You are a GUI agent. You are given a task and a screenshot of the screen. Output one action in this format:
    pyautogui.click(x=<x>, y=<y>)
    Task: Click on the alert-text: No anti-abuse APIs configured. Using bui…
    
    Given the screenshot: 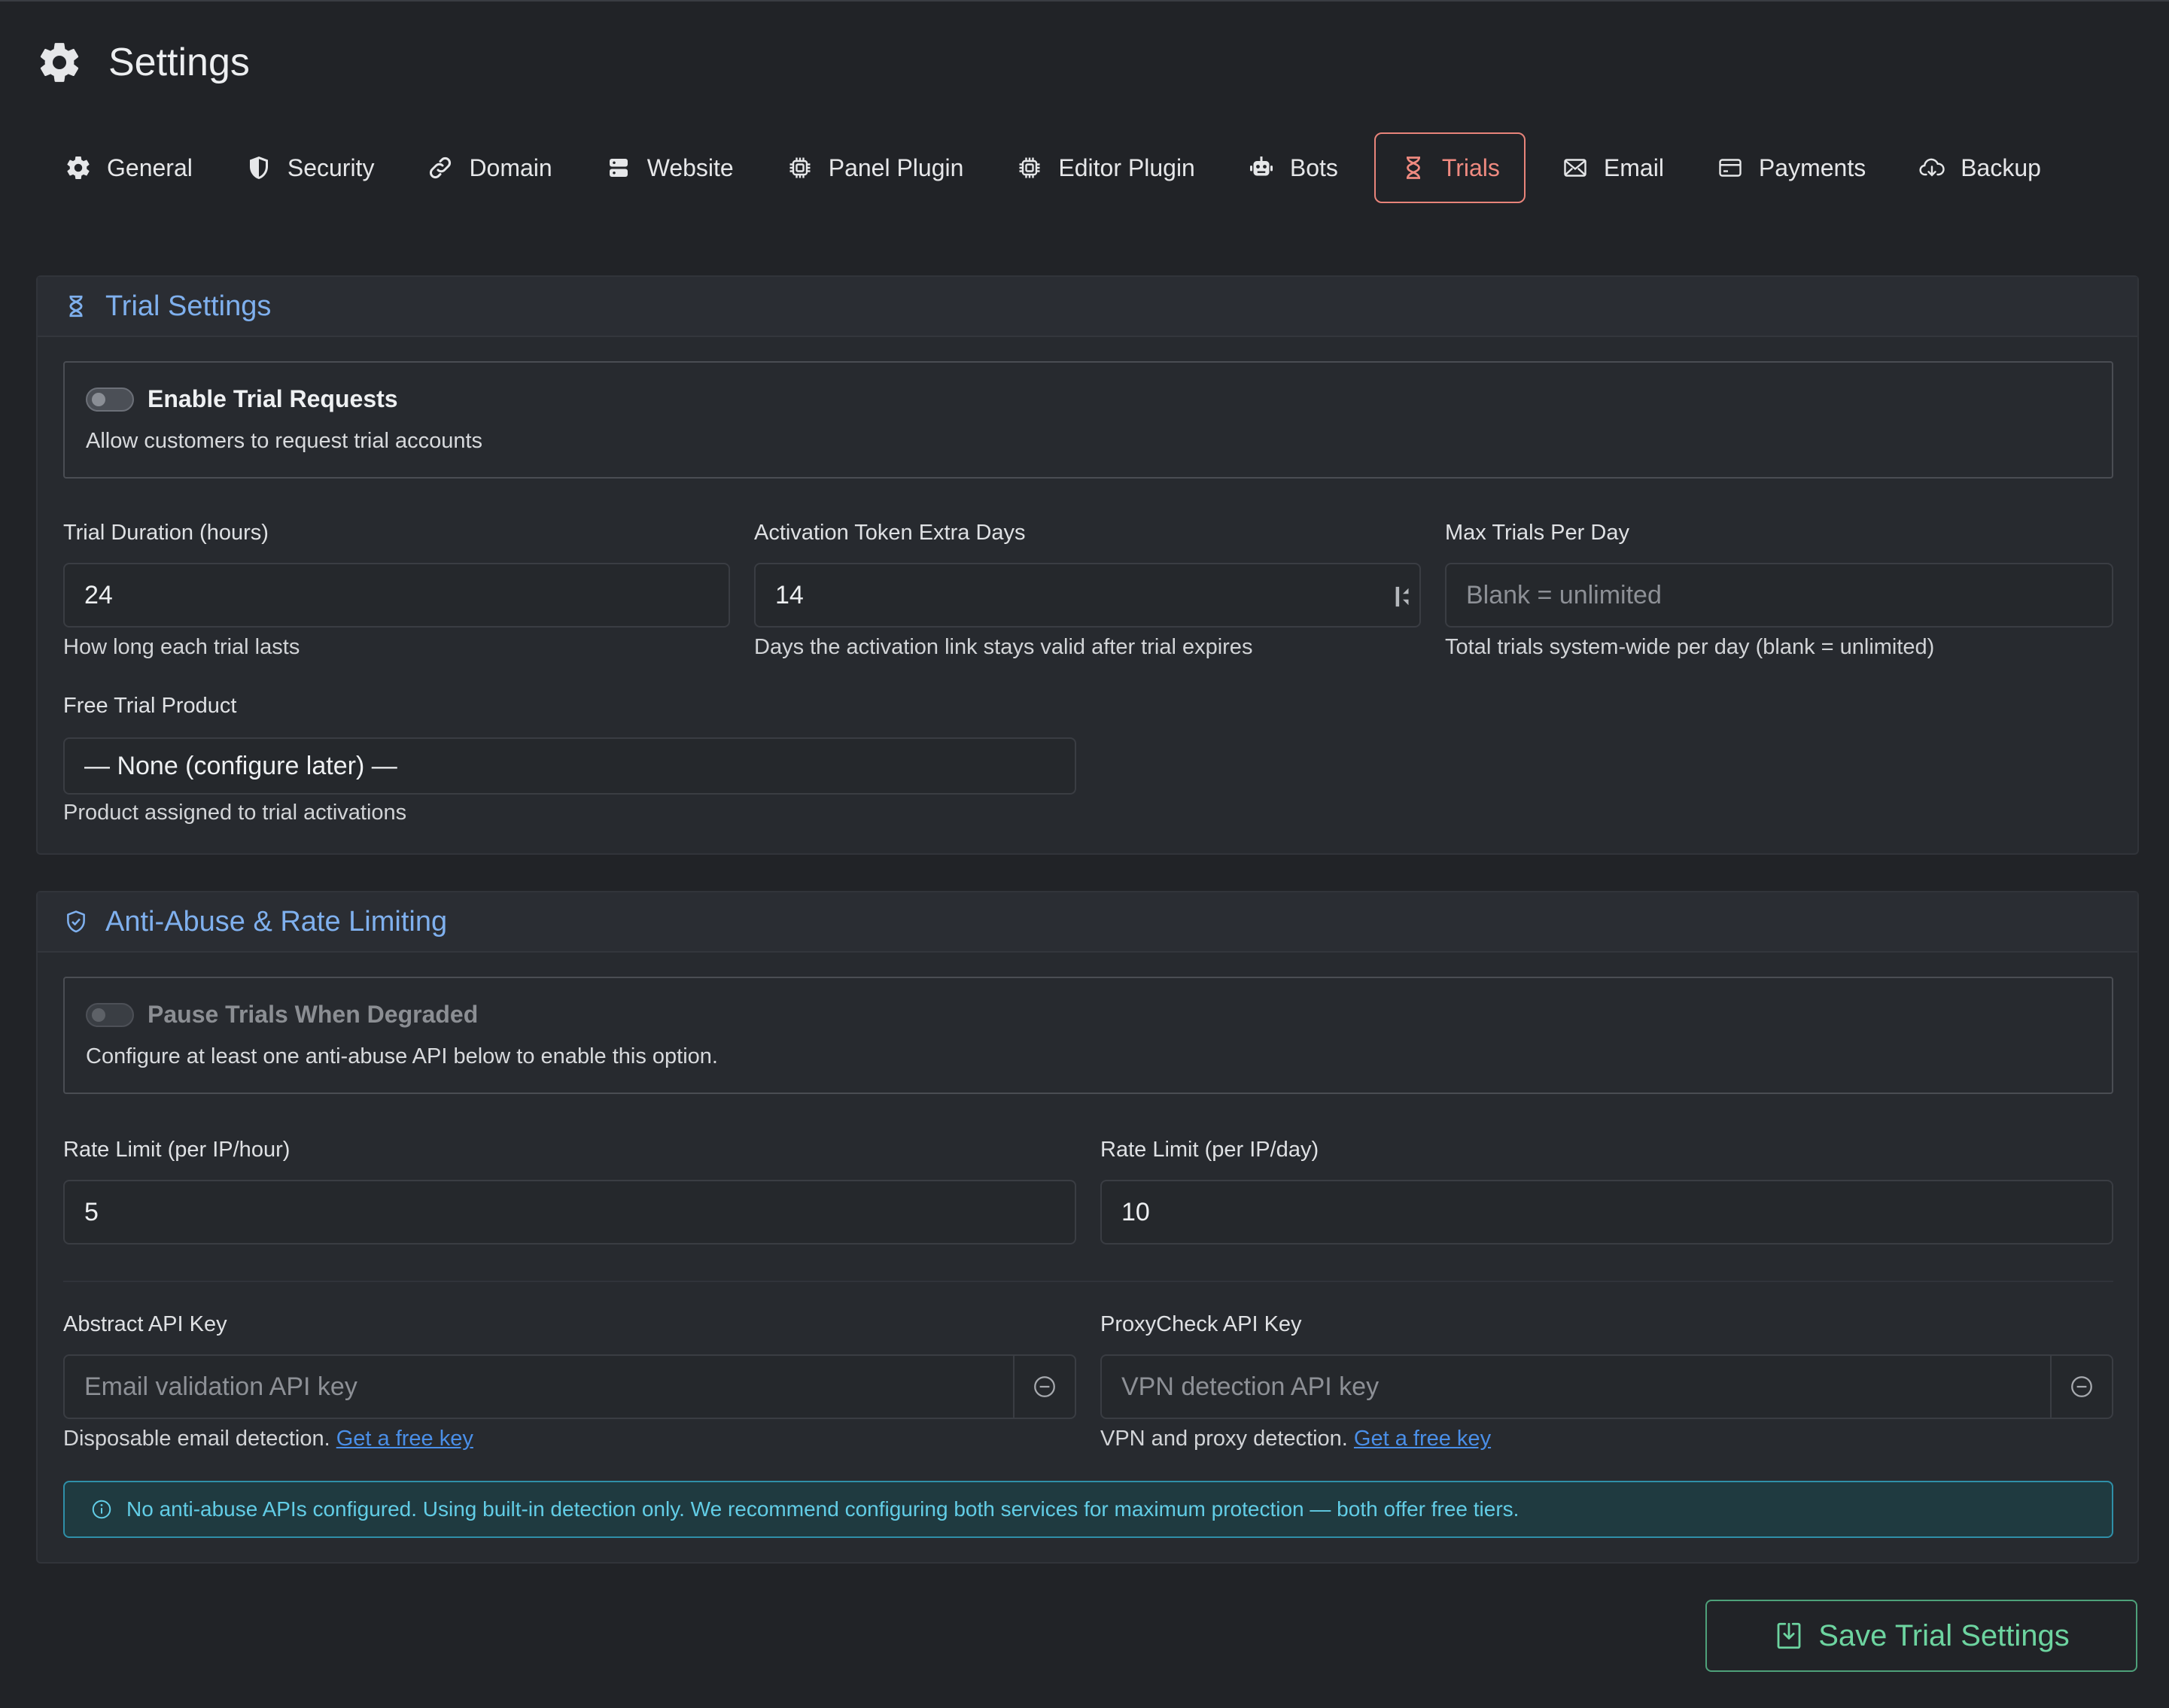 What is the action you would take?
    pyautogui.click(x=823, y=1509)
    